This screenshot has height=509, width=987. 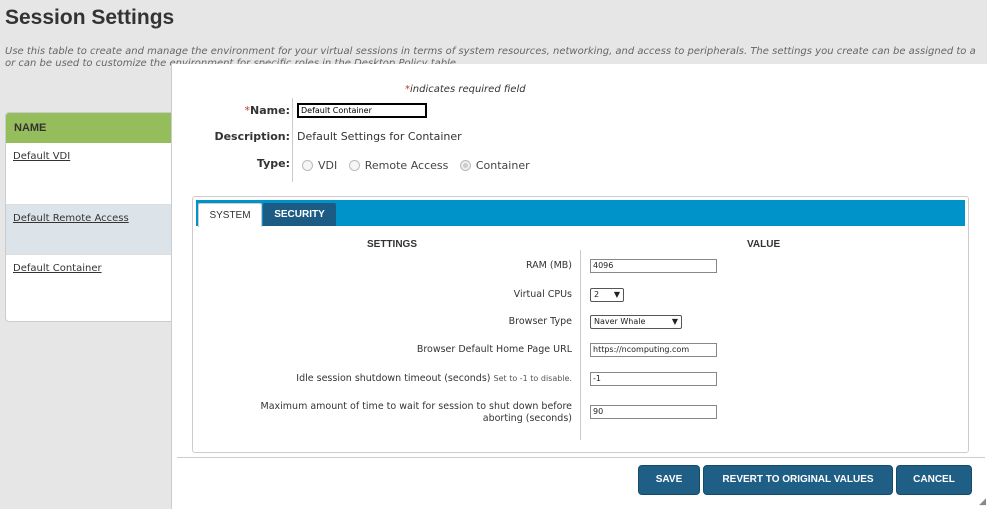 What do you see at coordinates (57, 268) in the screenshot?
I see `session-link-default-container: Default Container` at bounding box center [57, 268].